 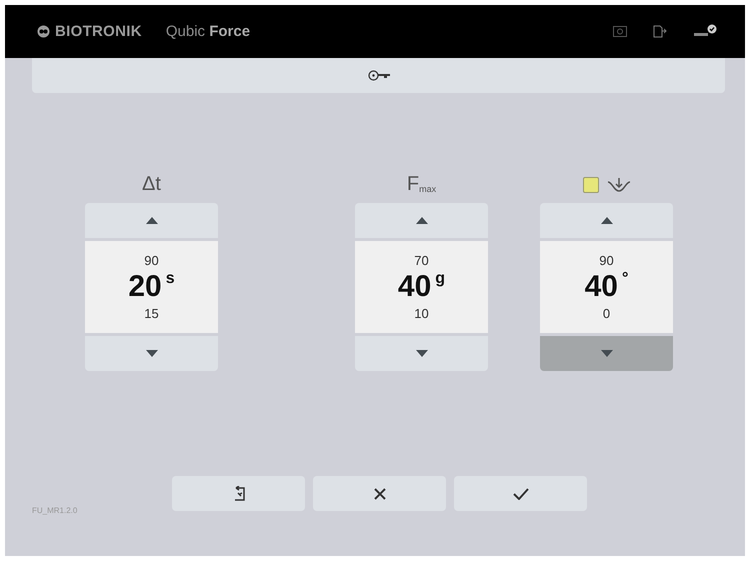 What do you see at coordinates (151, 313) in the screenshot?
I see `lower-value: 15` at bounding box center [151, 313].